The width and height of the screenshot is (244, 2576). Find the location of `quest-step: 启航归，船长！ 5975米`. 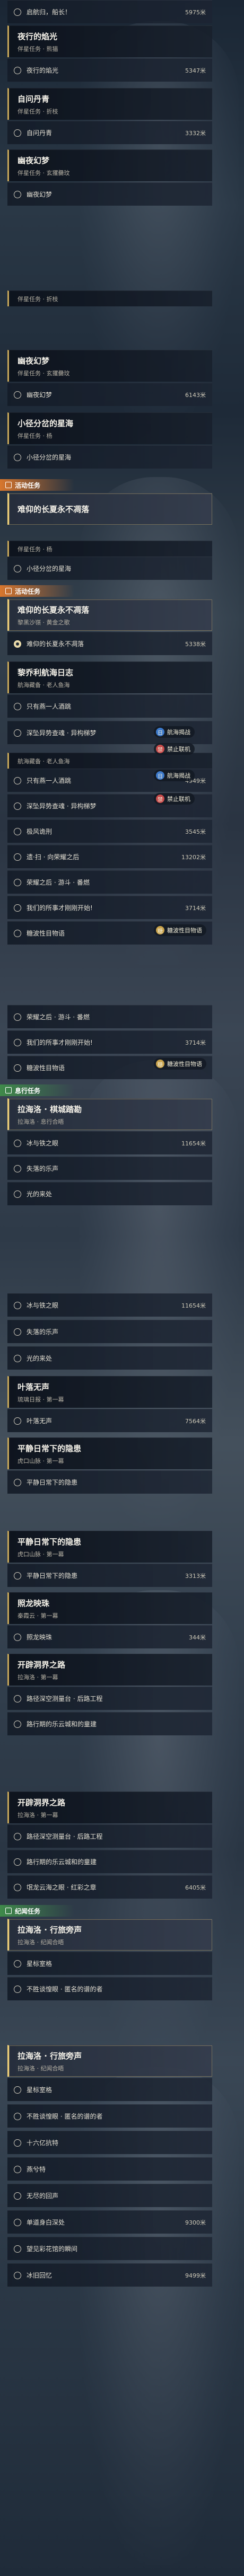

quest-step: 启航归，船长！ 5975米 is located at coordinates (110, 11).